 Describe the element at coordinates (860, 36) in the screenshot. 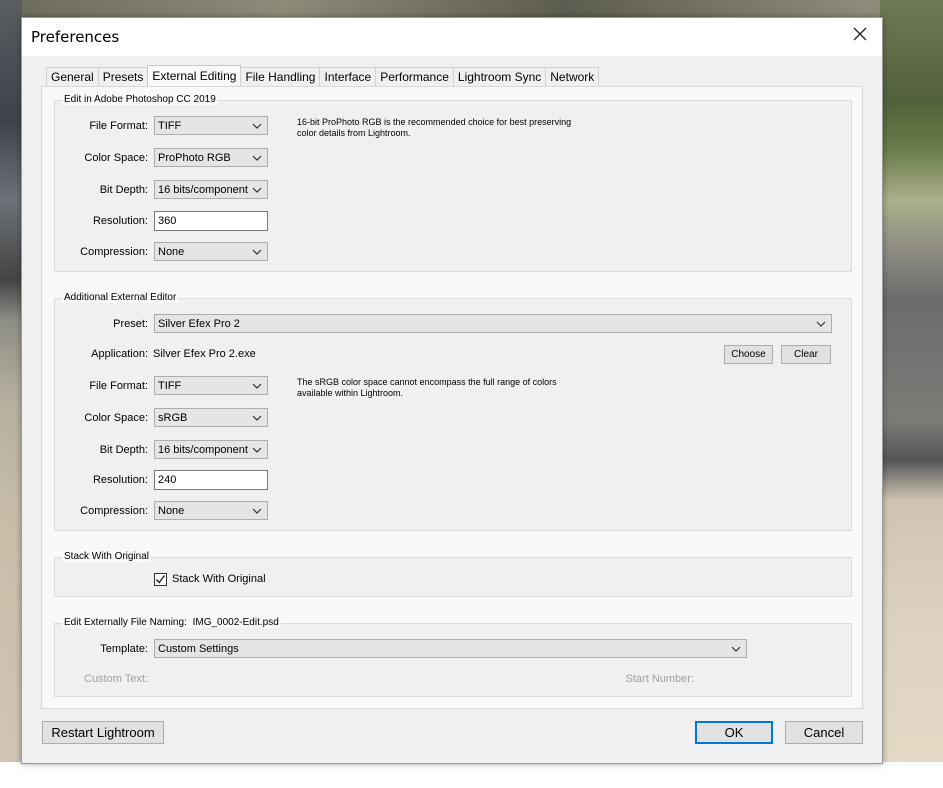

I see `close-icon` at that location.